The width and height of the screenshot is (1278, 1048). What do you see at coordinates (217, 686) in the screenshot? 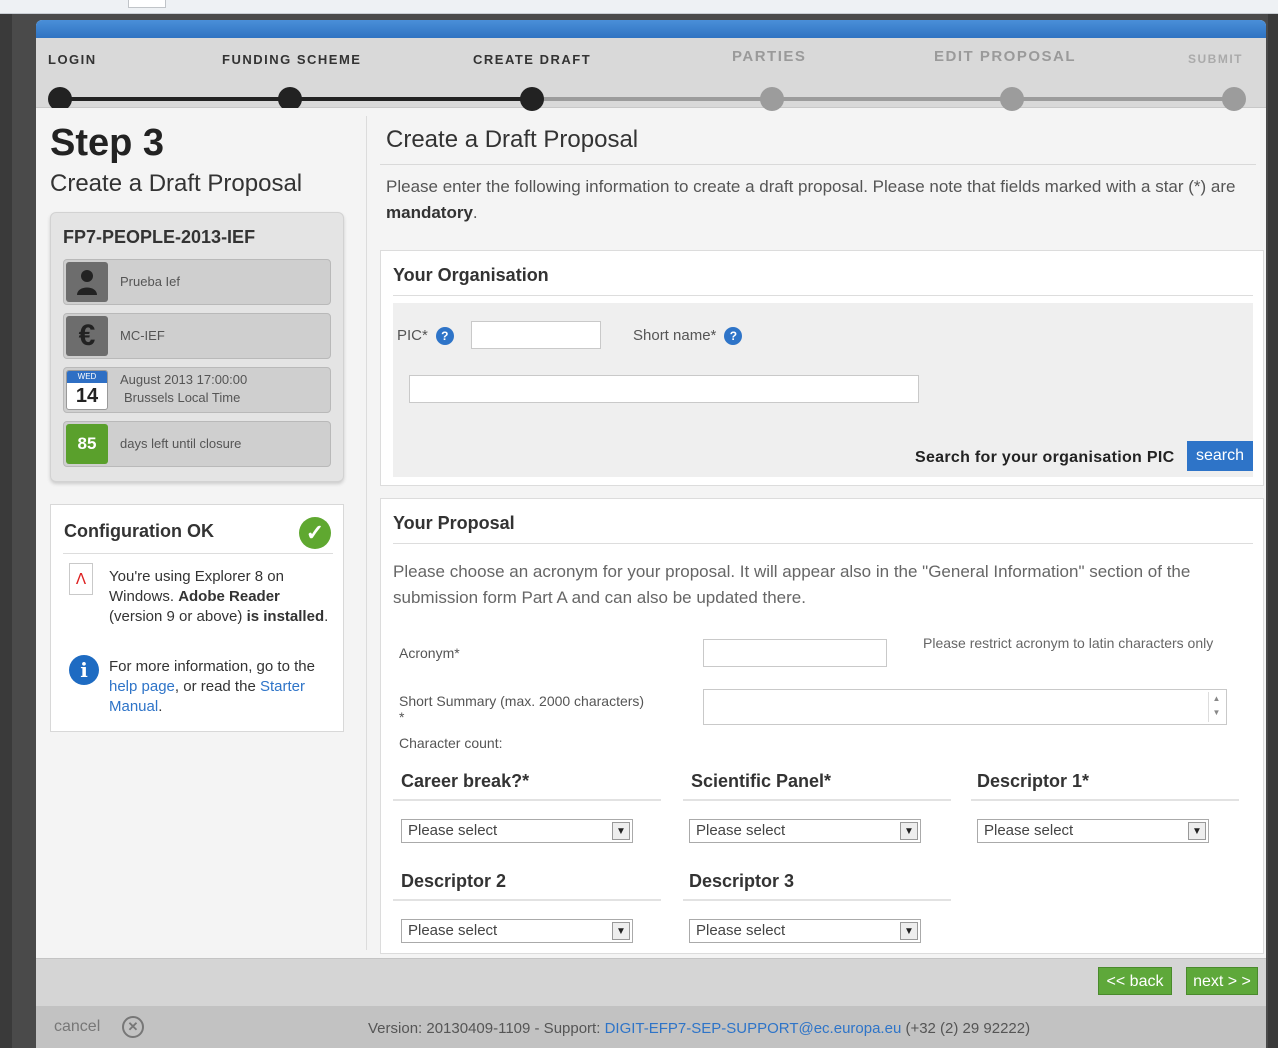
I see `more-info-part: , or read the` at bounding box center [217, 686].